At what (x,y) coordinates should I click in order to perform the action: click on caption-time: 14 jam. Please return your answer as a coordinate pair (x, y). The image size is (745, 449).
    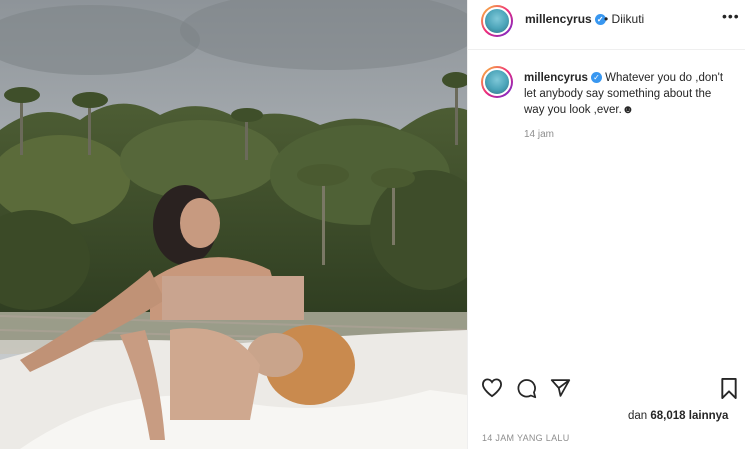
    Looking at the image, I should click on (539, 134).